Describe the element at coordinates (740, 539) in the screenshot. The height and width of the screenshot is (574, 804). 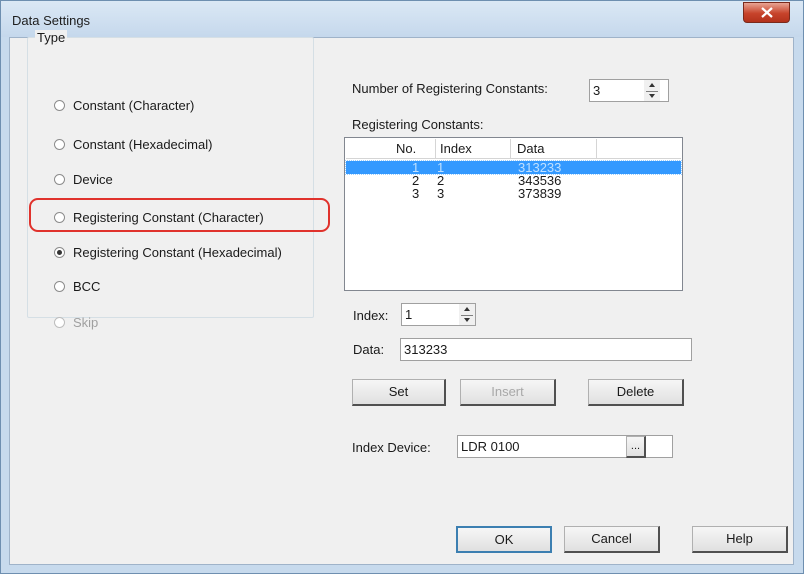
I see `help-button: Help` at that location.